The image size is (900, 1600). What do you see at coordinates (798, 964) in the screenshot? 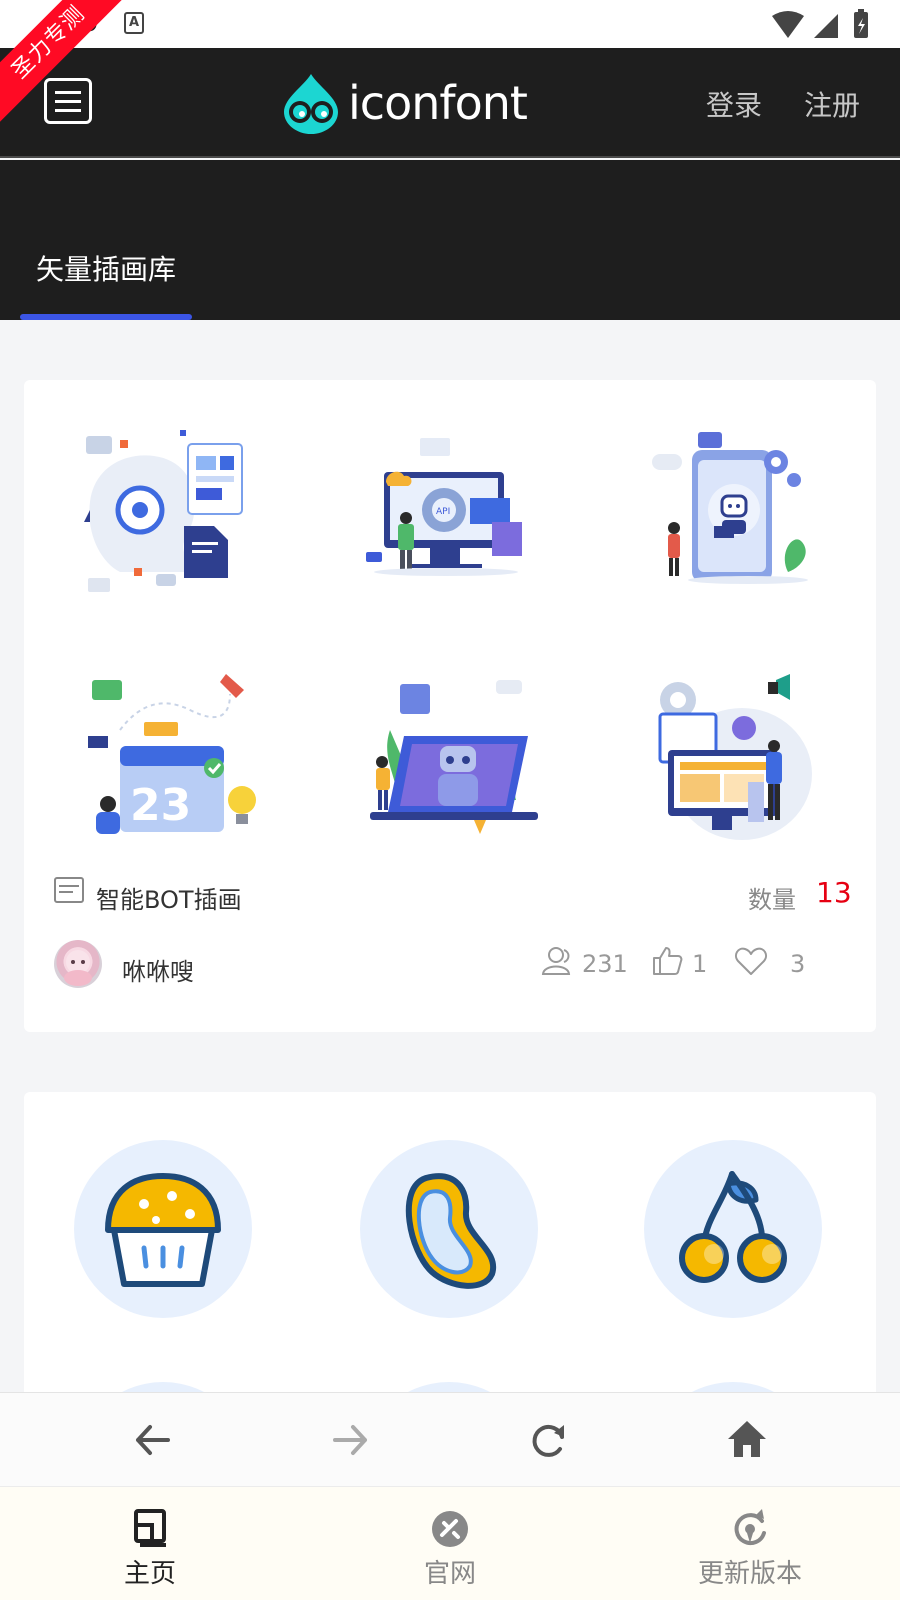
I see `favorites-count: 3` at bounding box center [798, 964].